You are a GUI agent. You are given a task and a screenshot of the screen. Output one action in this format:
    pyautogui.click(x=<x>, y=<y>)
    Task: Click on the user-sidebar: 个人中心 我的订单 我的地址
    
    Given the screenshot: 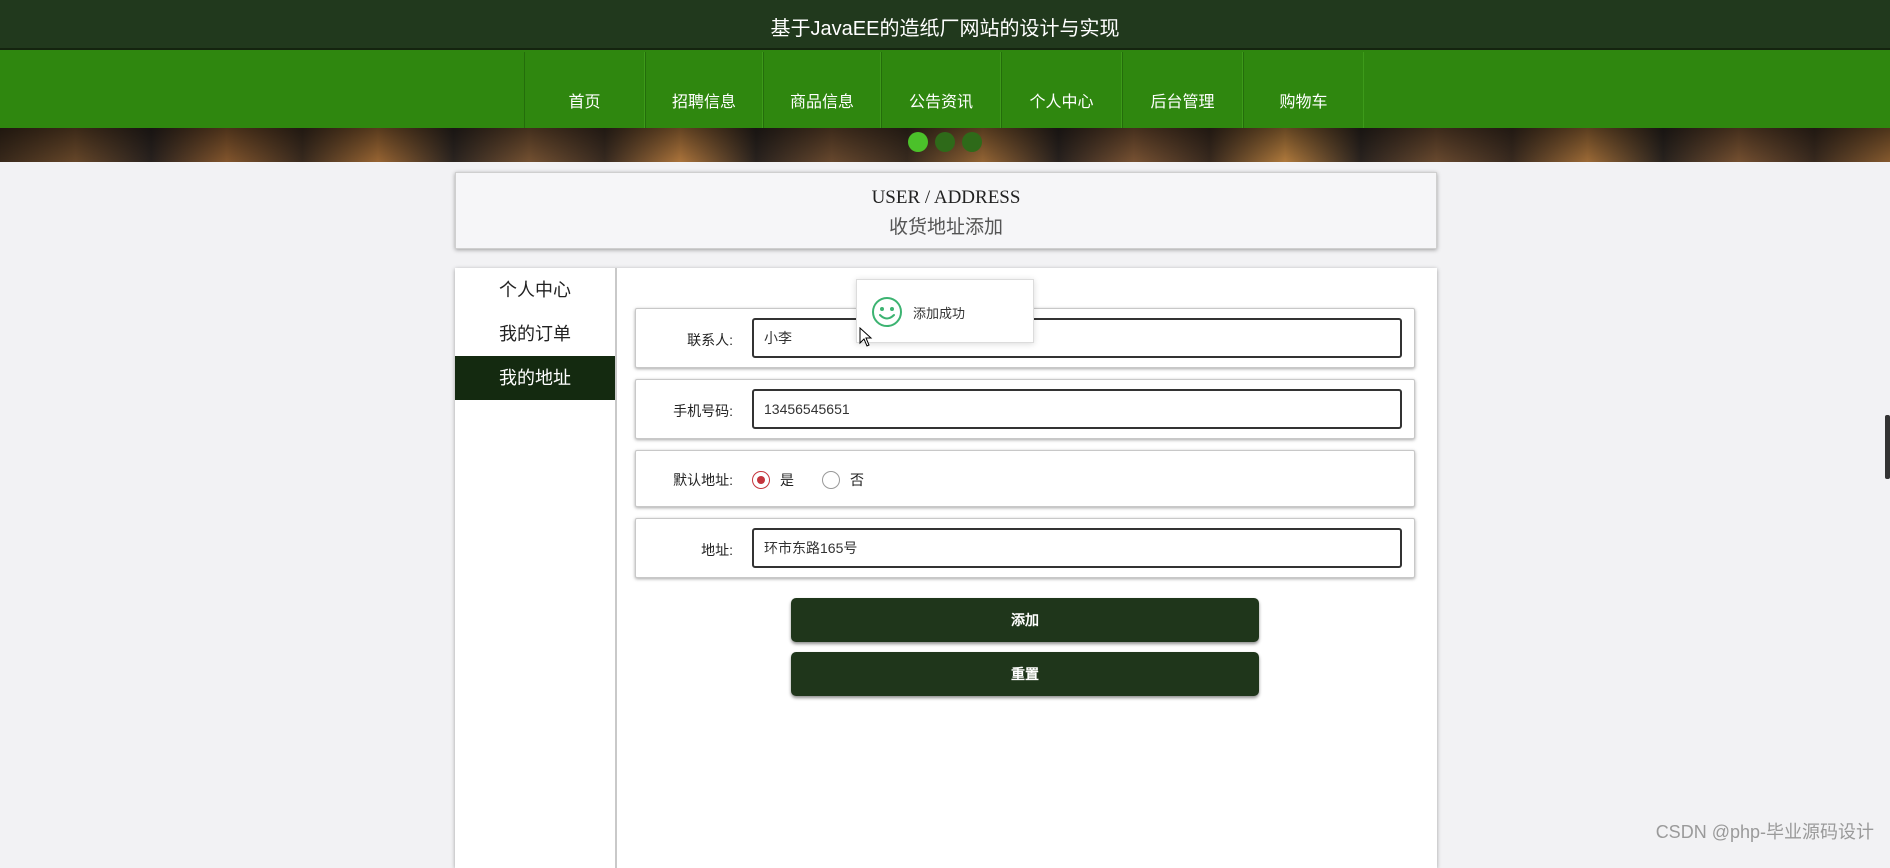 What is the action you would take?
    pyautogui.click(x=536, y=568)
    